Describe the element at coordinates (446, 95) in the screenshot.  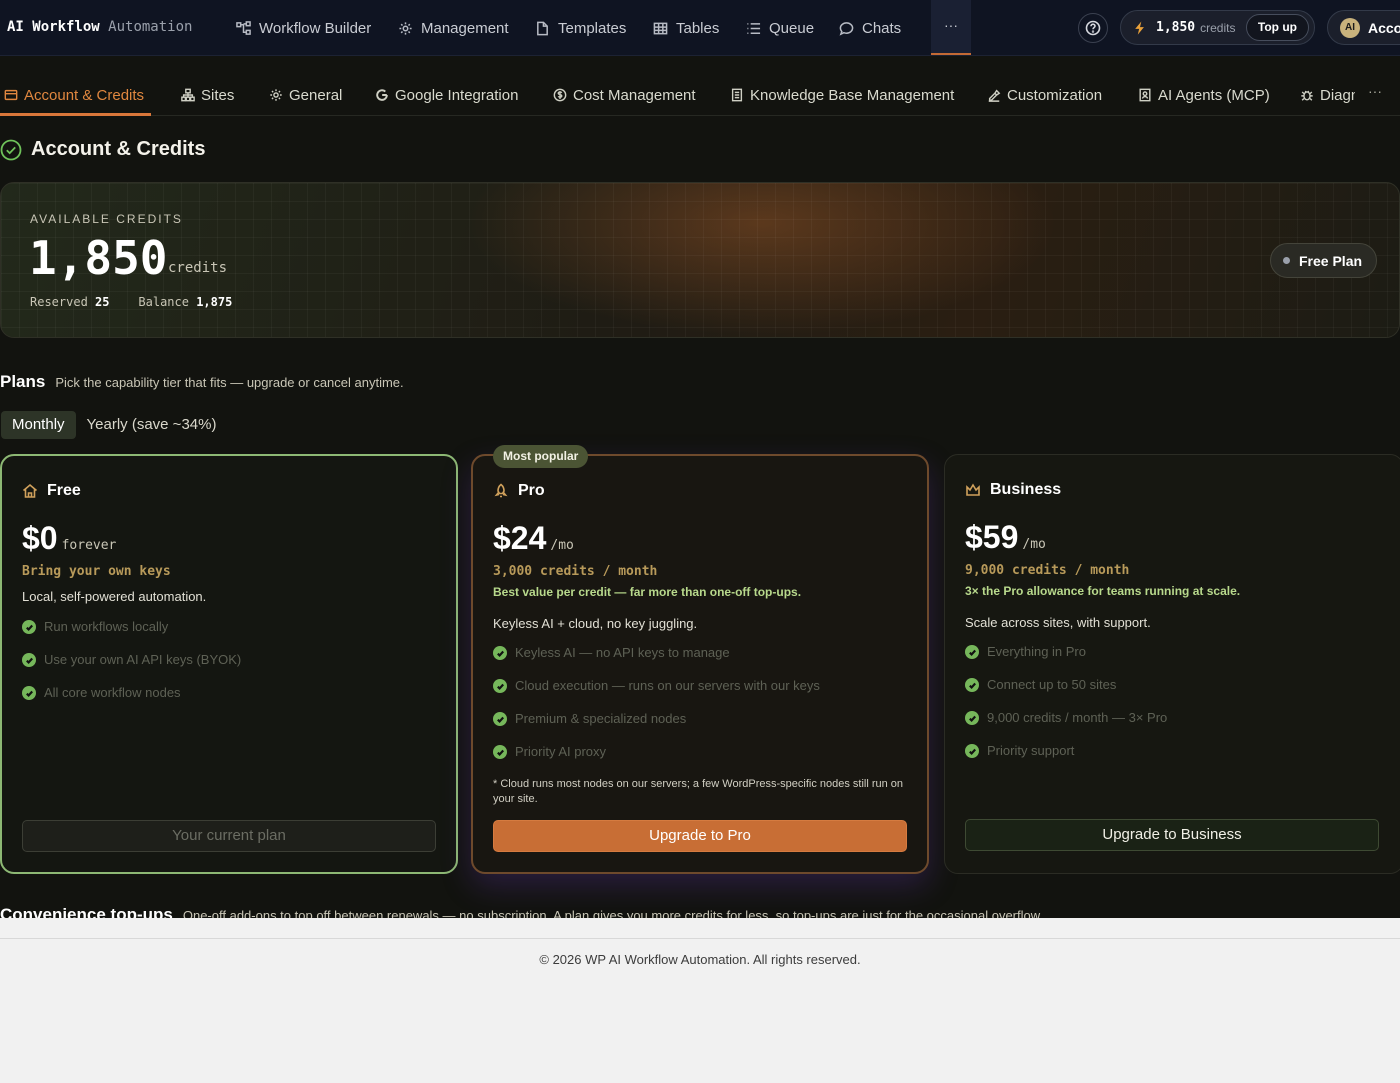
I see `tab-google-integration: Google Integration` at that location.